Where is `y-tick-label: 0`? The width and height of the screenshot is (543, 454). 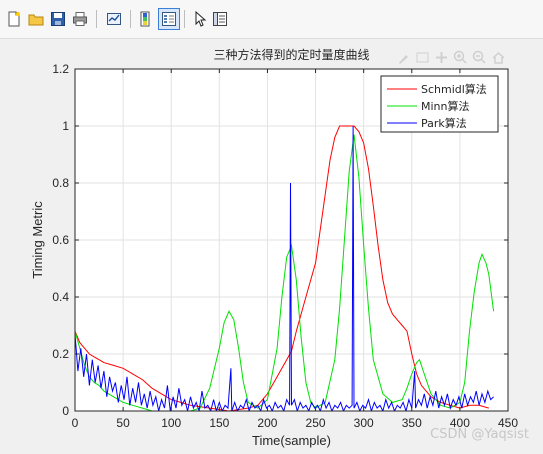
y-tick-label: 0 is located at coordinates (65, 411).